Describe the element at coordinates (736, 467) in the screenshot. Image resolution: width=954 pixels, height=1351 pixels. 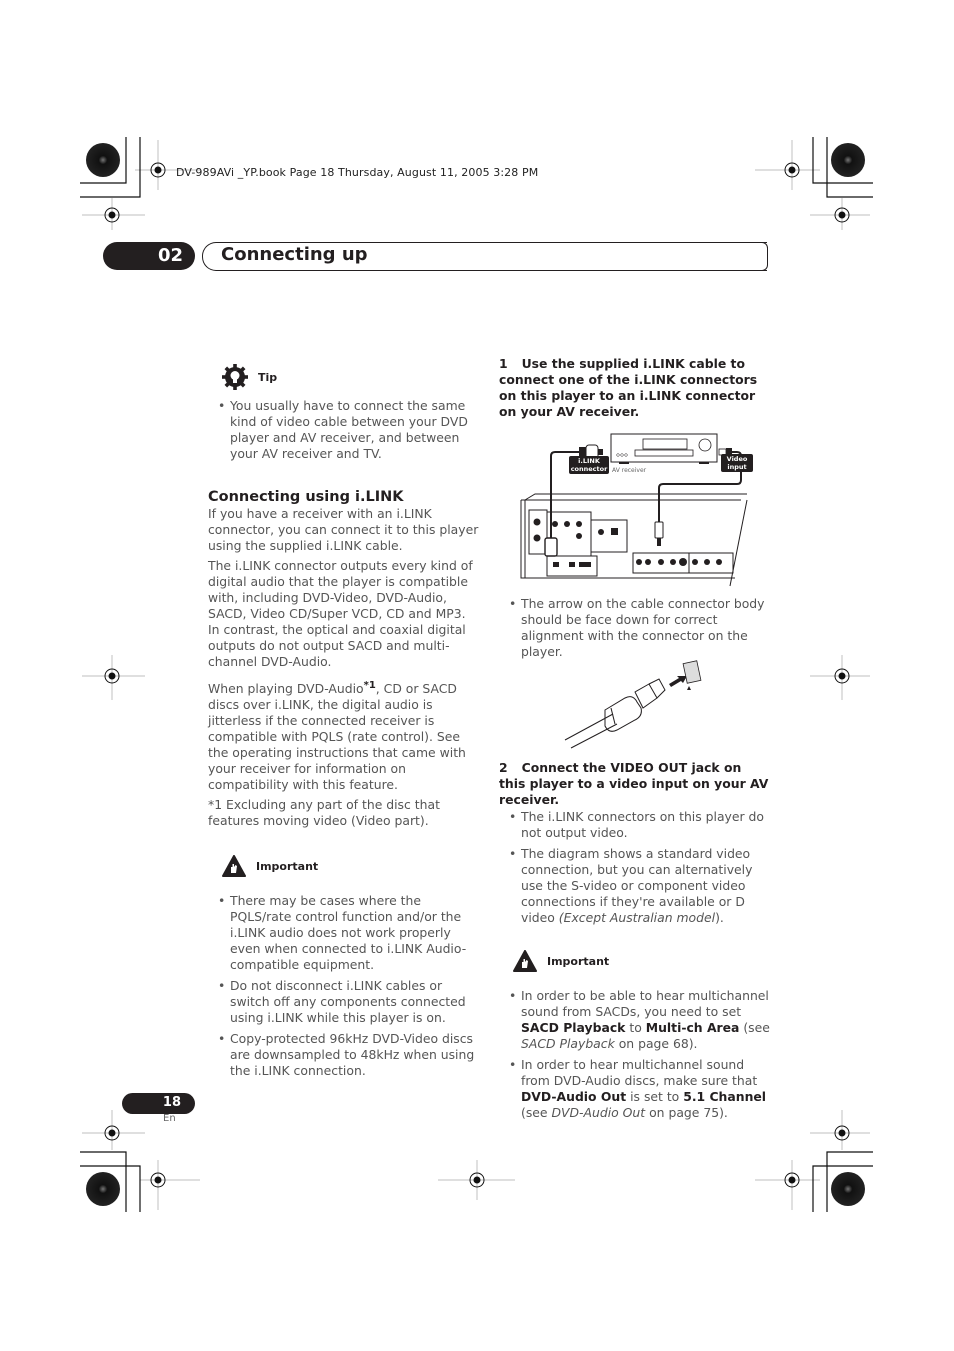
I see `video-label-line2: input` at that location.